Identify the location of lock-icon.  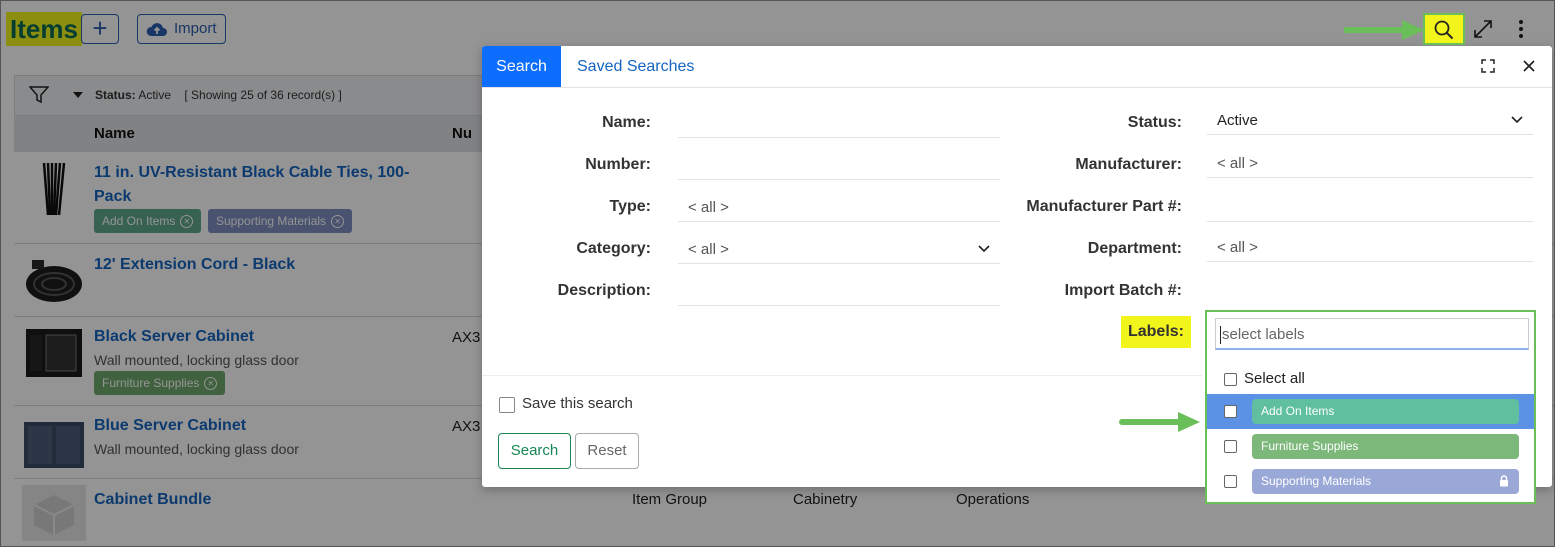
(1504, 481).